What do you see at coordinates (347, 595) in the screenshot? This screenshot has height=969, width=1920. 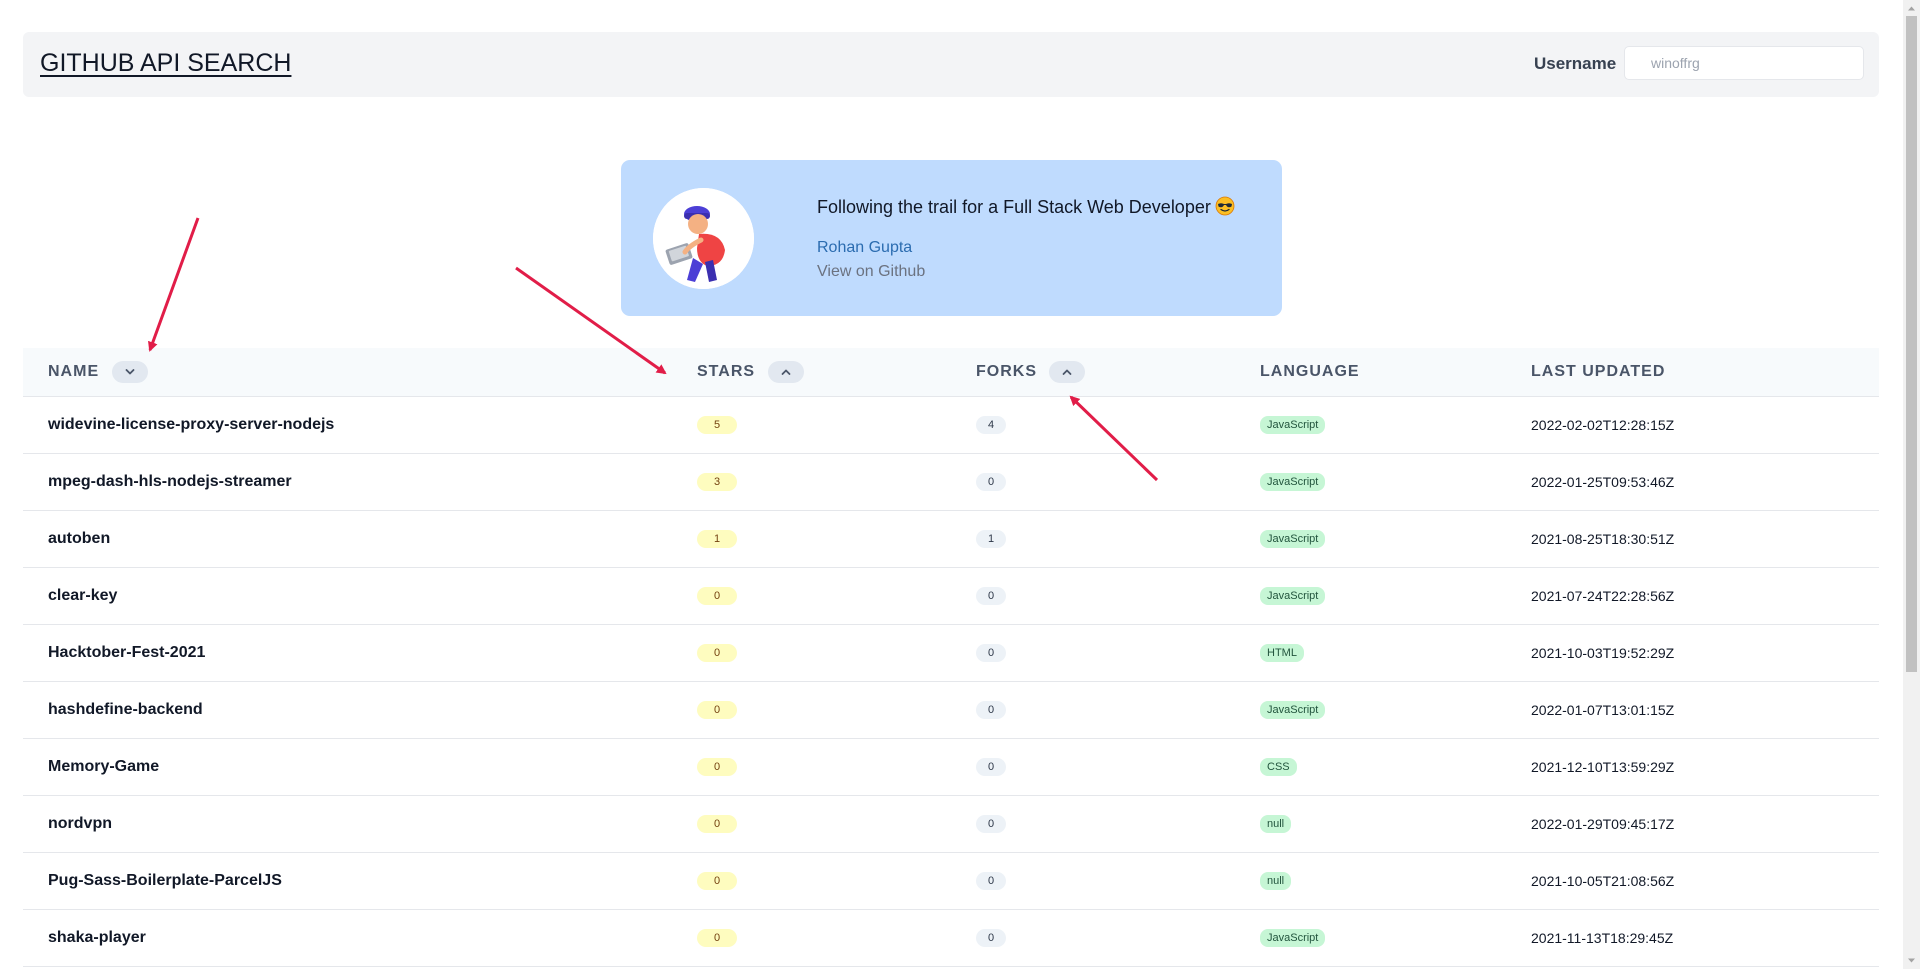 I see `repo-name: clear-key` at bounding box center [347, 595].